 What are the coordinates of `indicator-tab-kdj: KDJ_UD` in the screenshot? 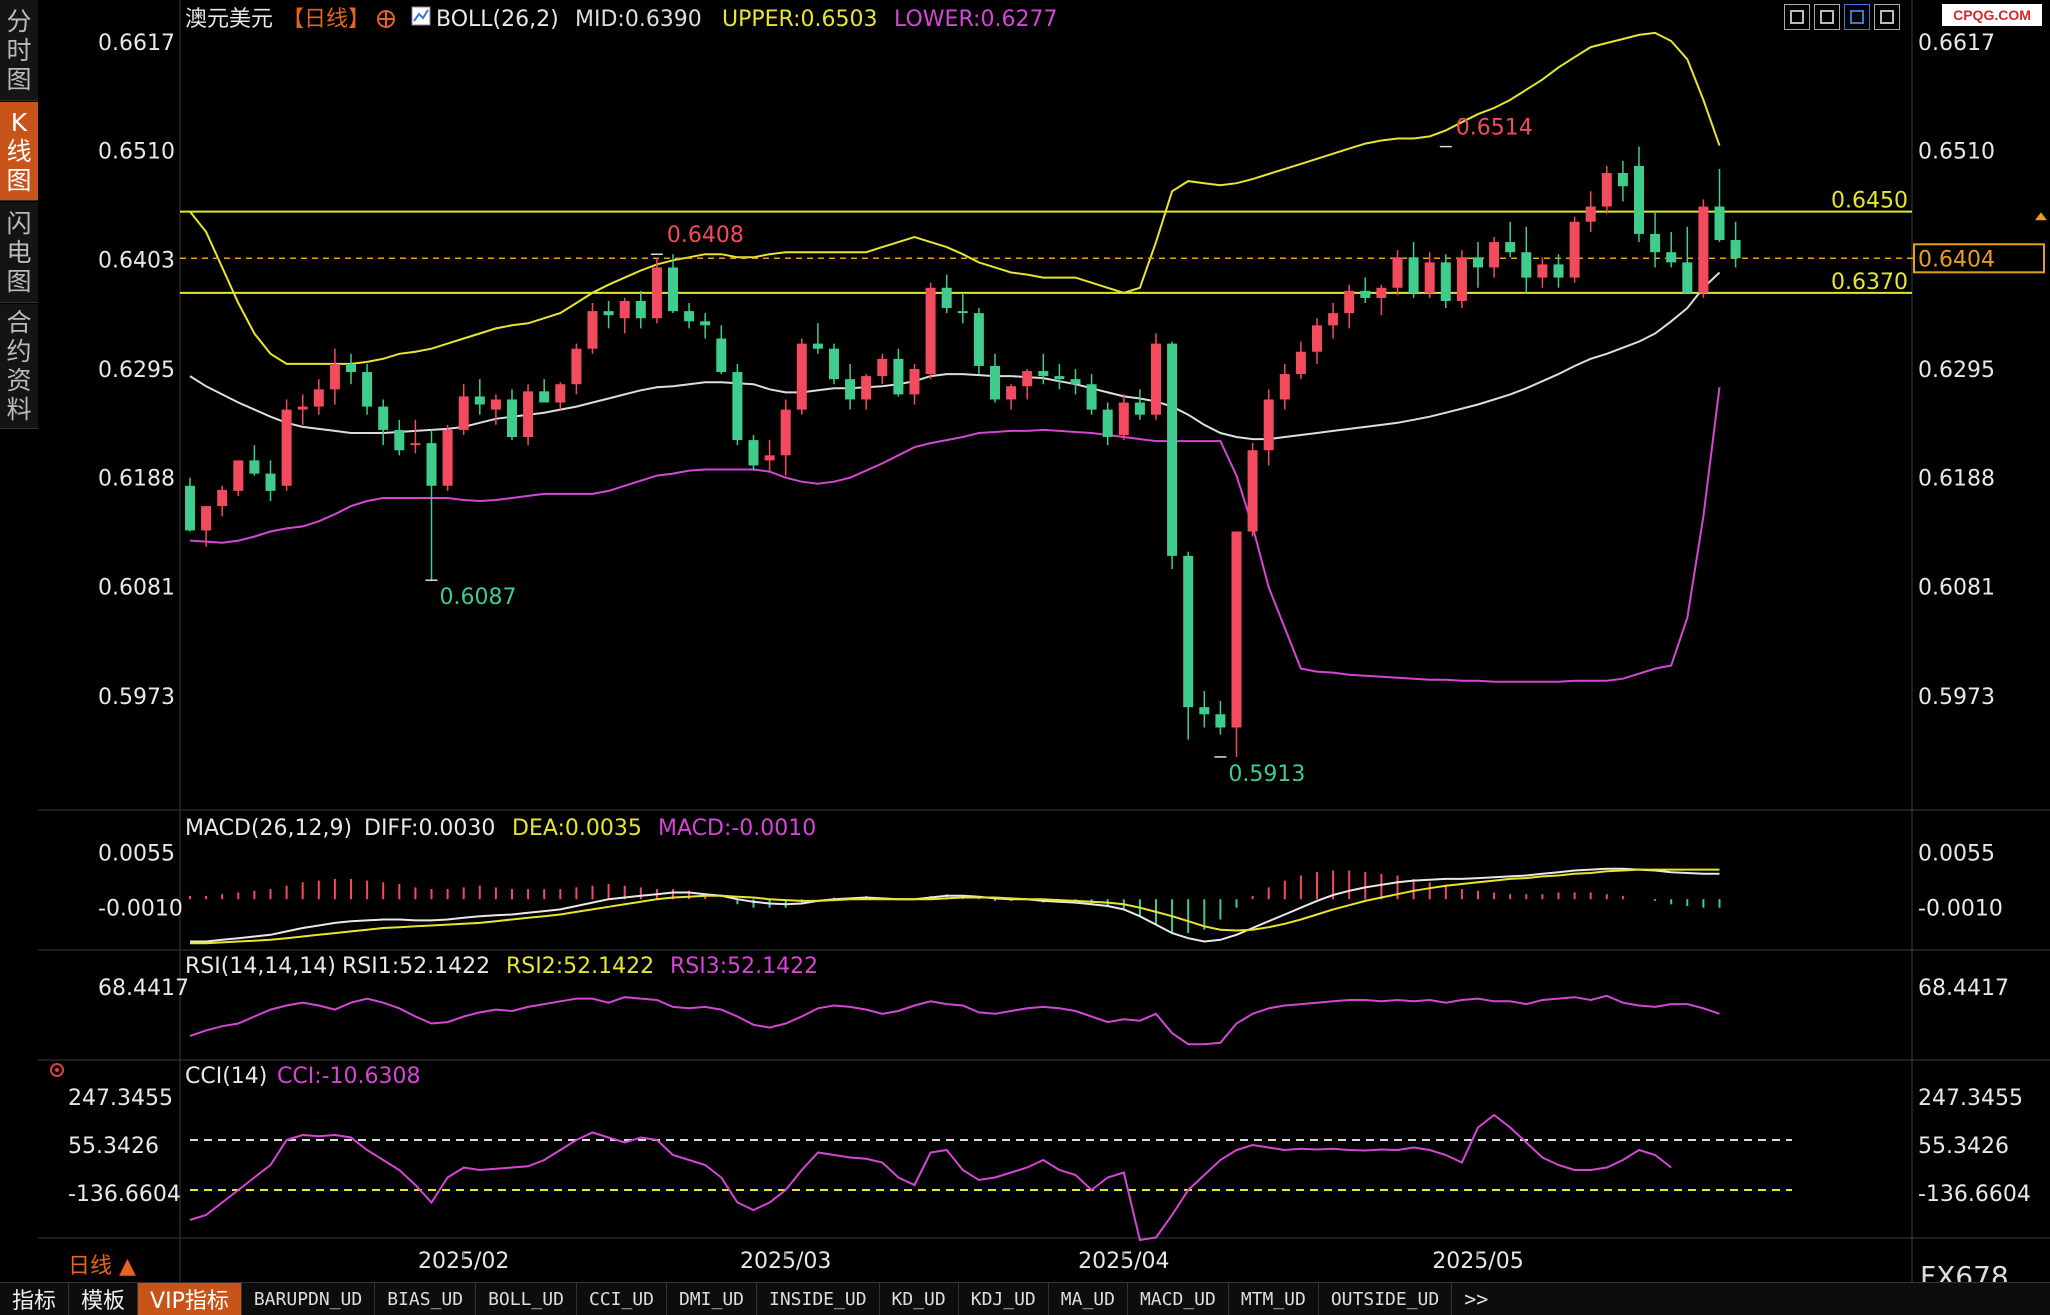 It's located at (1004, 1299).